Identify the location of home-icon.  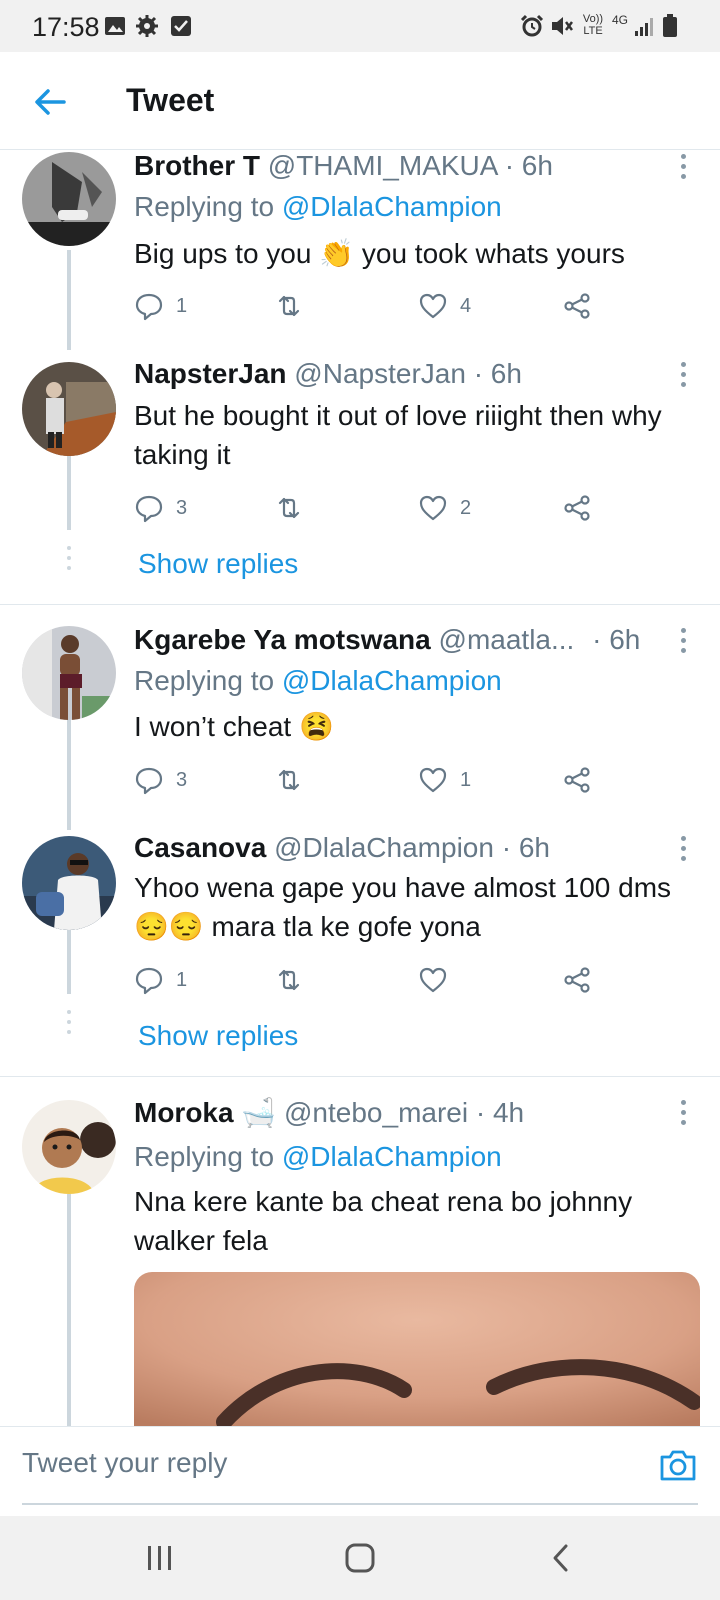
(360, 1558).